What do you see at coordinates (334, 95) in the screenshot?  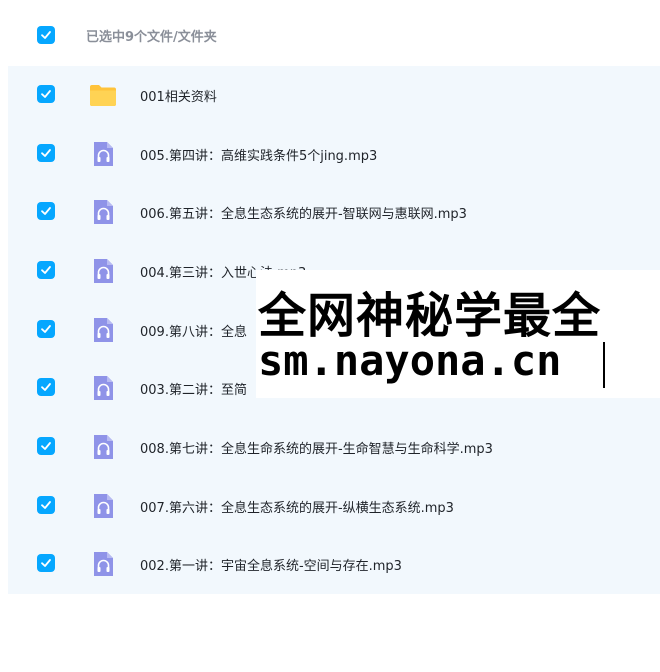 I see `file-row: 001相关资料` at bounding box center [334, 95].